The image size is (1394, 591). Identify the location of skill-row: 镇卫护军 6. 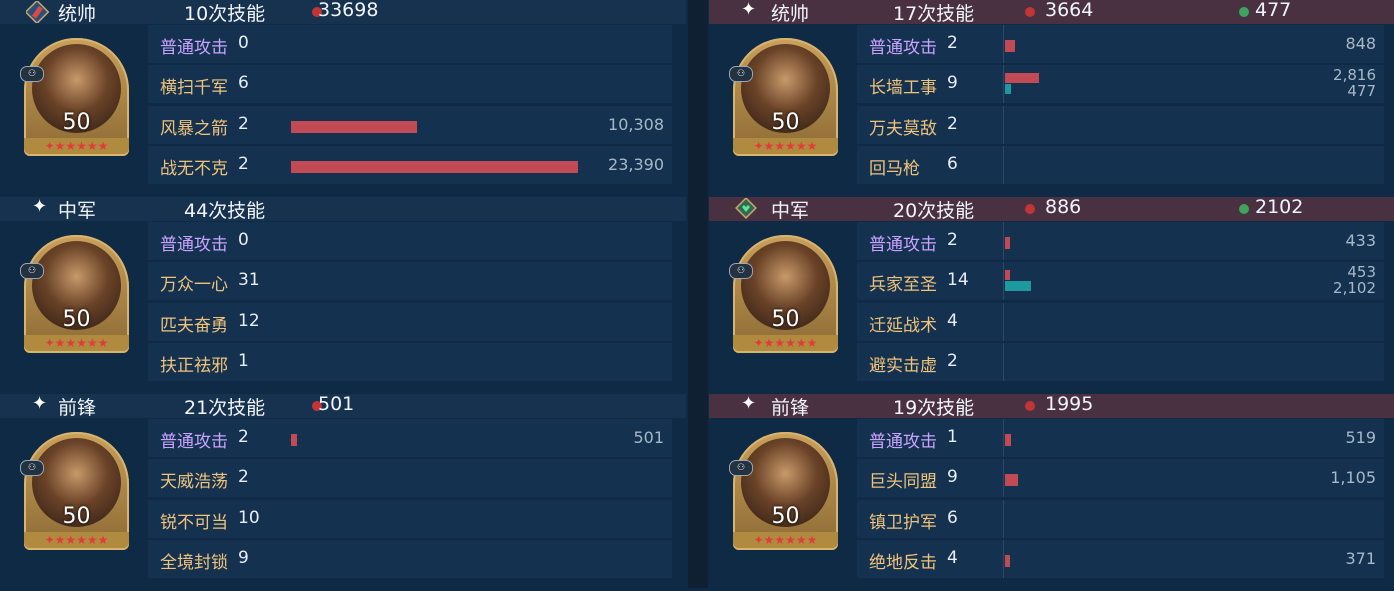
(1120, 519).